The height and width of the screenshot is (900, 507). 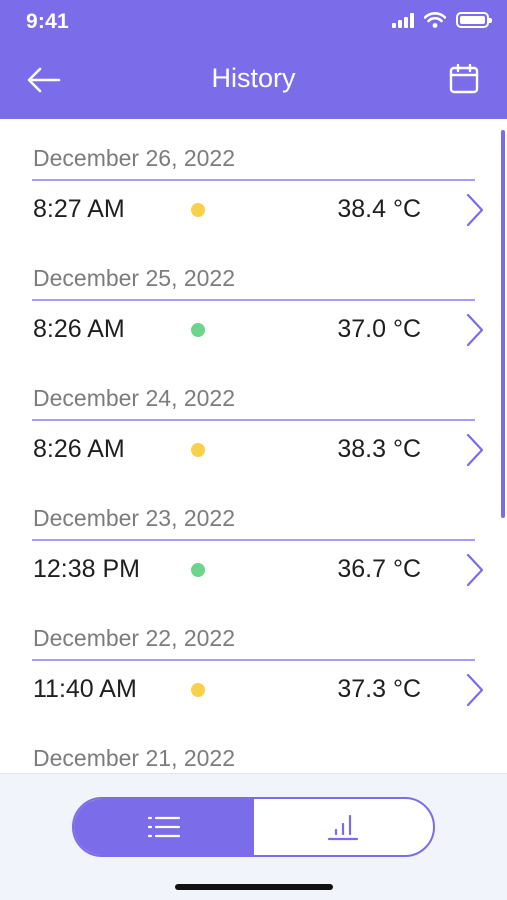 What do you see at coordinates (134, 638) in the screenshot?
I see `entry-date: December 22, 2022` at bounding box center [134, 638].